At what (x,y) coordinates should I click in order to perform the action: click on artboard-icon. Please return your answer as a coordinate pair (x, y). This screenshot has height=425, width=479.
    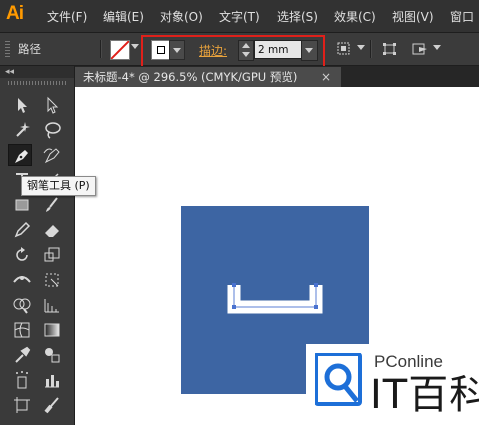
    Looking at the image, I should click on (22, 405).